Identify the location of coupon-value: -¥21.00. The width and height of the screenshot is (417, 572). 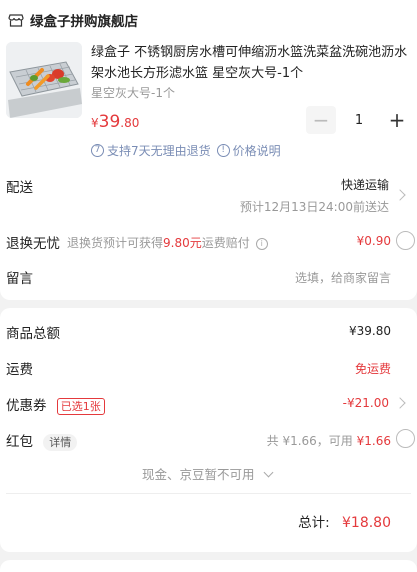
(366, 403).